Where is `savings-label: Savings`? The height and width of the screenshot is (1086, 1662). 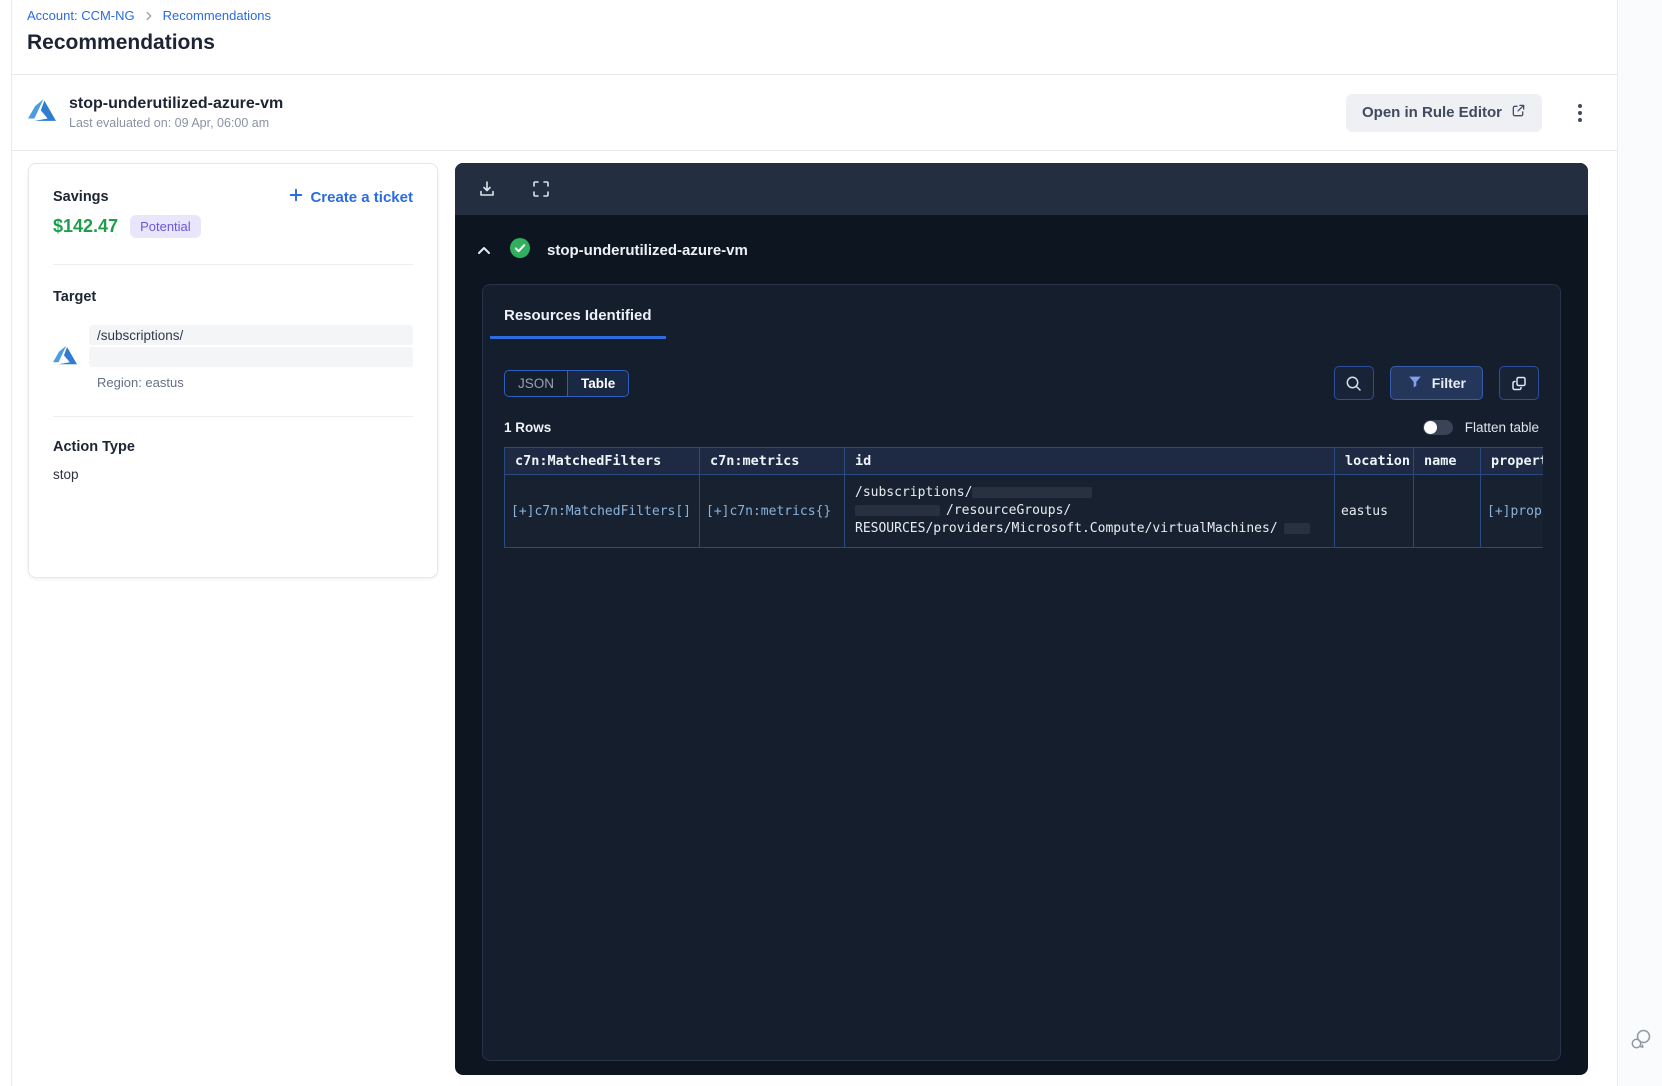
savings-label: Savings is located at coordinates (81, 197).